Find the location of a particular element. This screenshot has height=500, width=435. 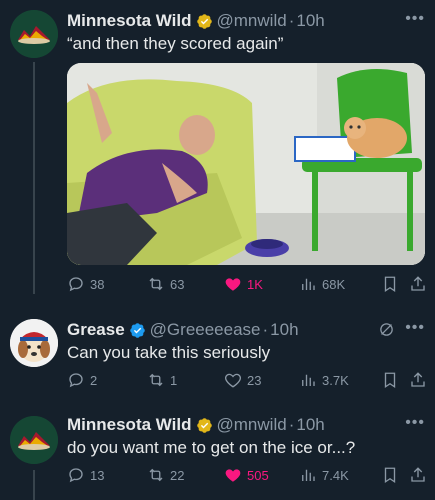

view-count: 68K is located at coordinates (334, 284).